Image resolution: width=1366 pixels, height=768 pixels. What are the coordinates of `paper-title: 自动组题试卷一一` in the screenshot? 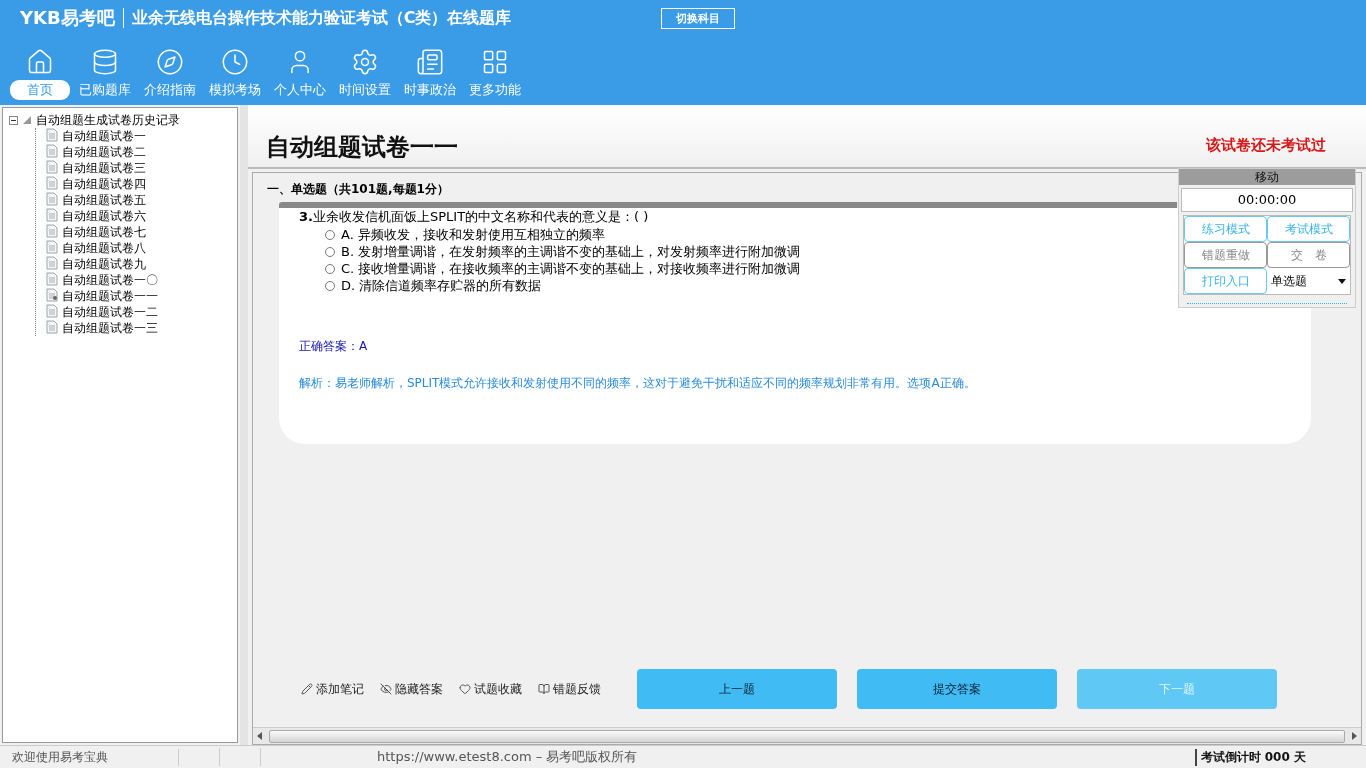 It's located at (362, 147).